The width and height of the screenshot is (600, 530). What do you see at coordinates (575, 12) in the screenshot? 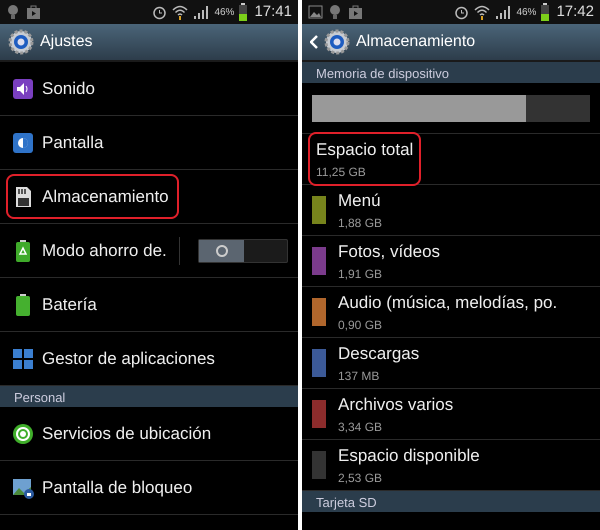
I see `status-time: 17:42` at bounding box center [575, 12].